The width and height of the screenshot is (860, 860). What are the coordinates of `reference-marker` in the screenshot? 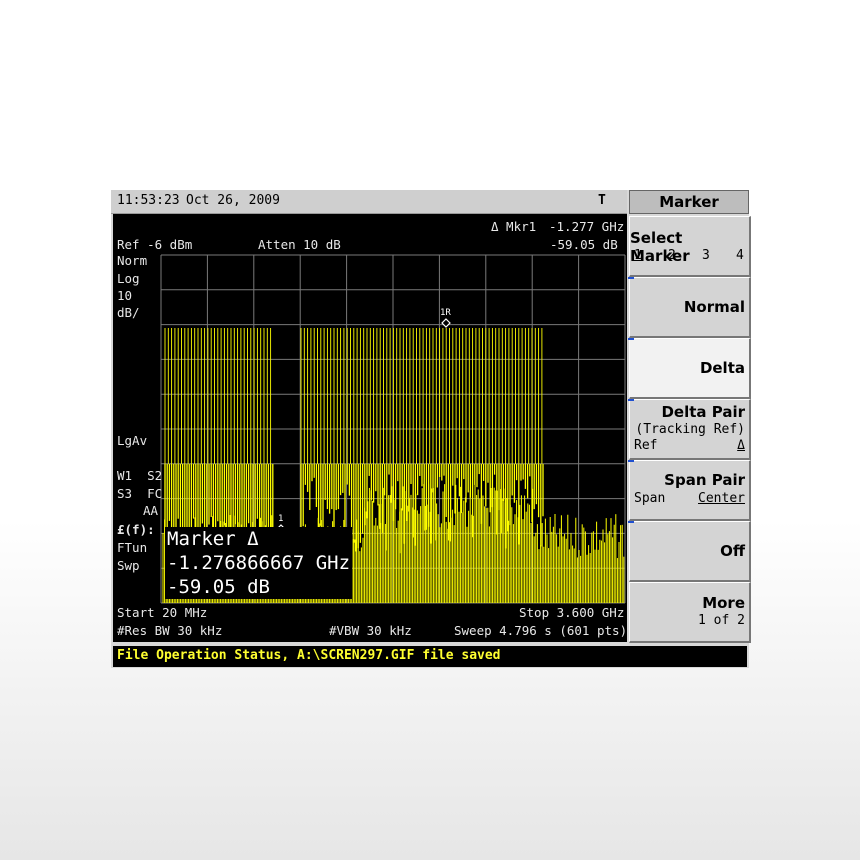 It's located at (446, 323).